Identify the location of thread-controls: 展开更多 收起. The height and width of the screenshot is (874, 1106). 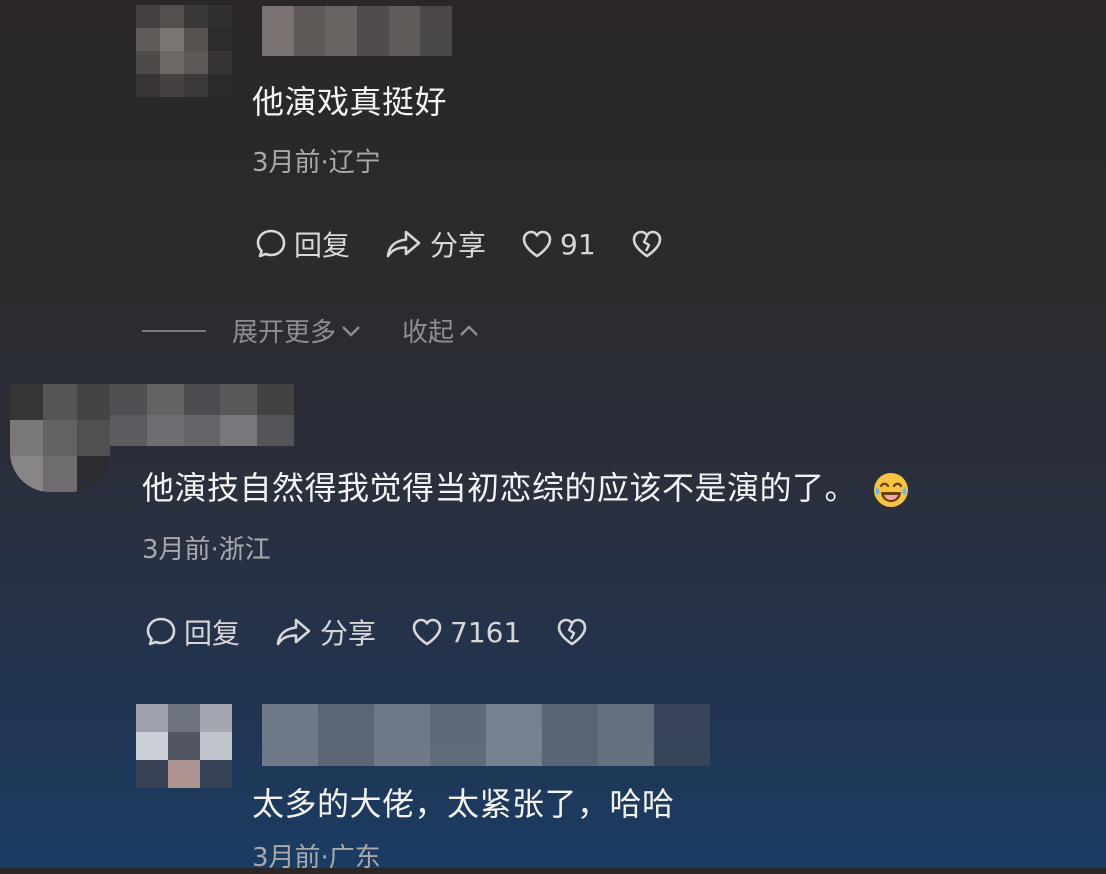
(331, 330).